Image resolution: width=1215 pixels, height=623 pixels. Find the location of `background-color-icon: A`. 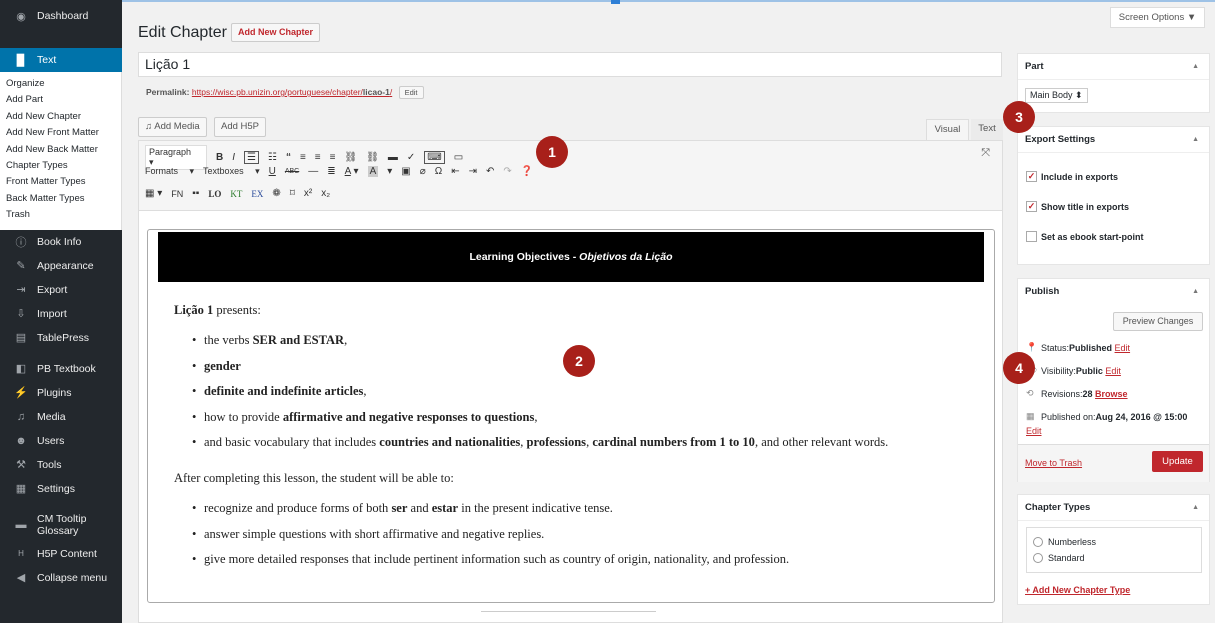

background-color-icon: A is located at coordinates (373, 171).